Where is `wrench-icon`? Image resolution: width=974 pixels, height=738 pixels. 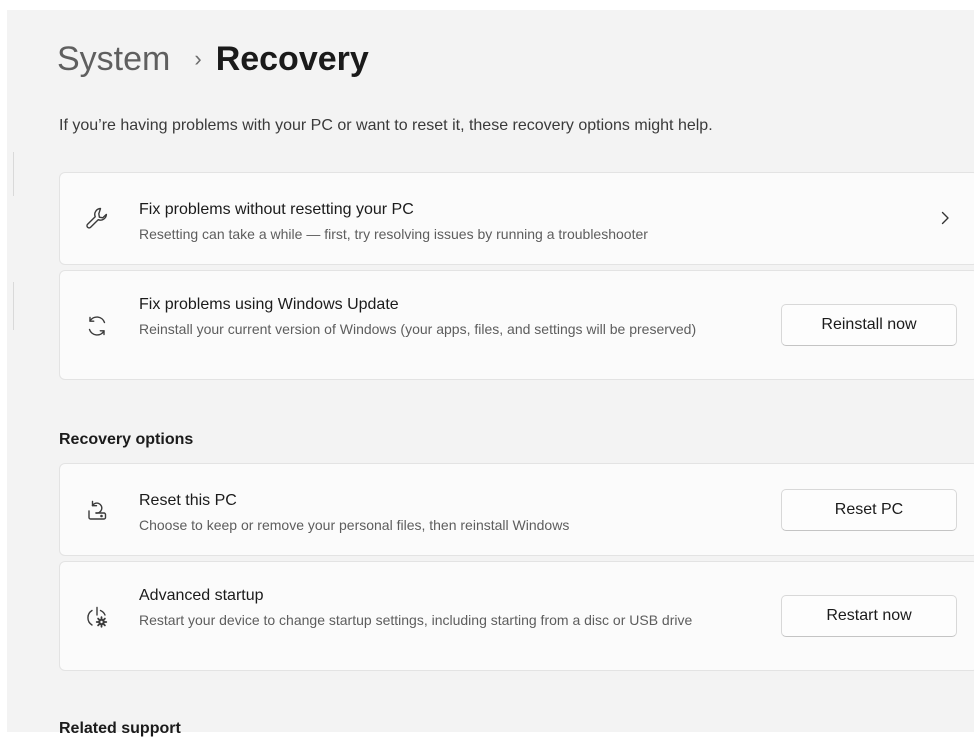
wrench-icon is located at coordinates (97, 218).